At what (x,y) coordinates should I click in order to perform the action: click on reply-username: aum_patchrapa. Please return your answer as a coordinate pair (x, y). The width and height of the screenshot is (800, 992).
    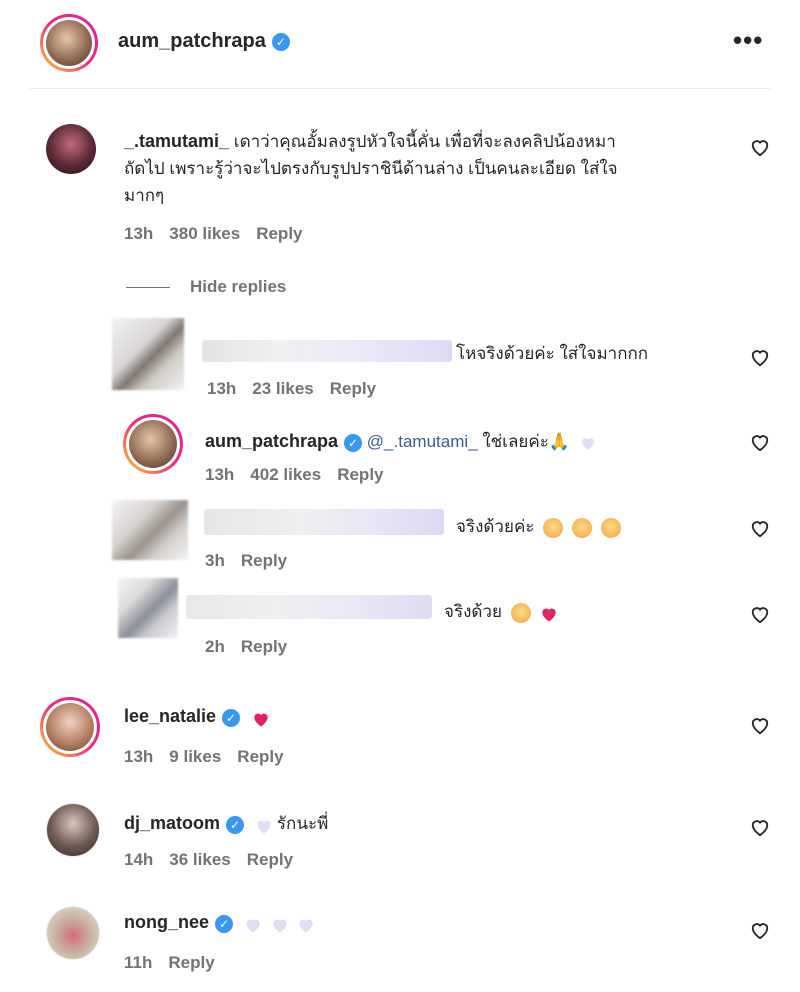
    Looking at the image, I should click on (272, 441).